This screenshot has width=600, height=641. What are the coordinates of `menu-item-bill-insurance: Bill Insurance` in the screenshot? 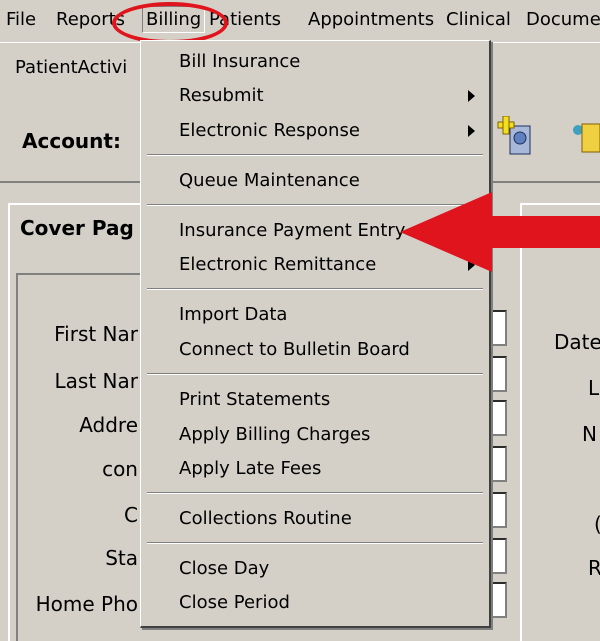 It's located at (239, 61).